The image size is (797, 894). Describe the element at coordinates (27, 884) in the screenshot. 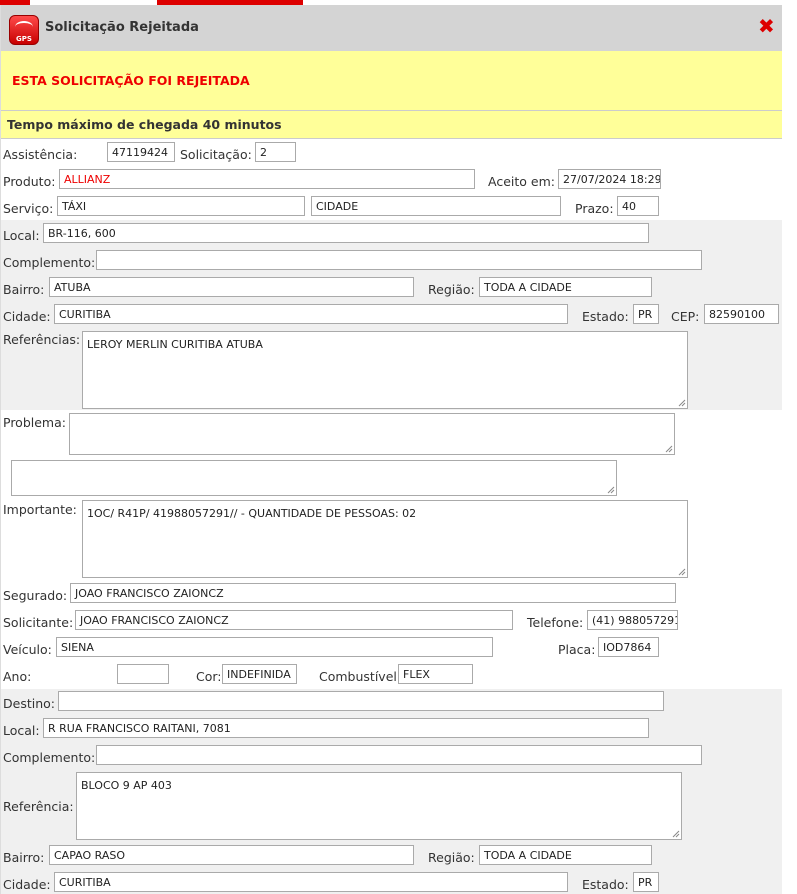

I see `dest-cidade-label: Cidade:` at that location.